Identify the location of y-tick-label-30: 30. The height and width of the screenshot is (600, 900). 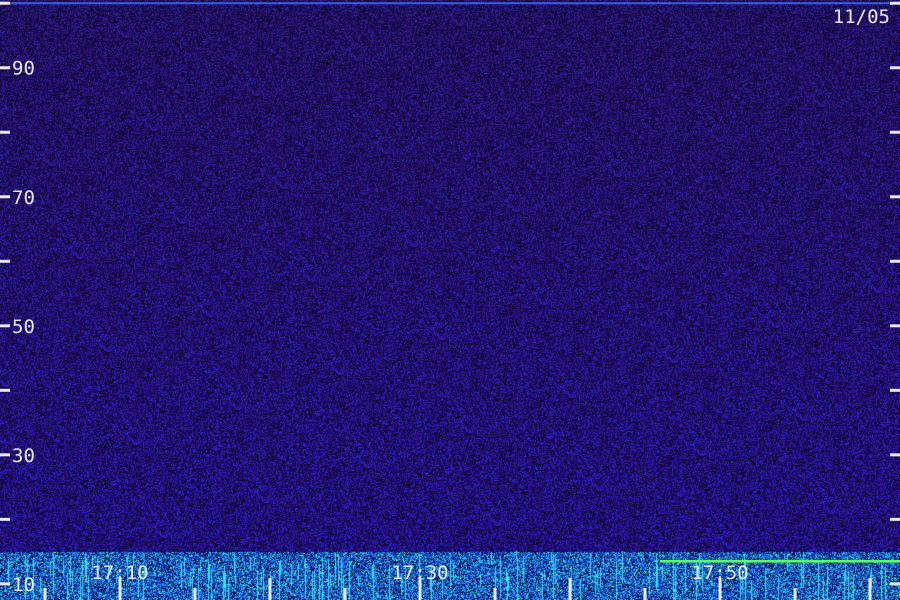
(23, 456).